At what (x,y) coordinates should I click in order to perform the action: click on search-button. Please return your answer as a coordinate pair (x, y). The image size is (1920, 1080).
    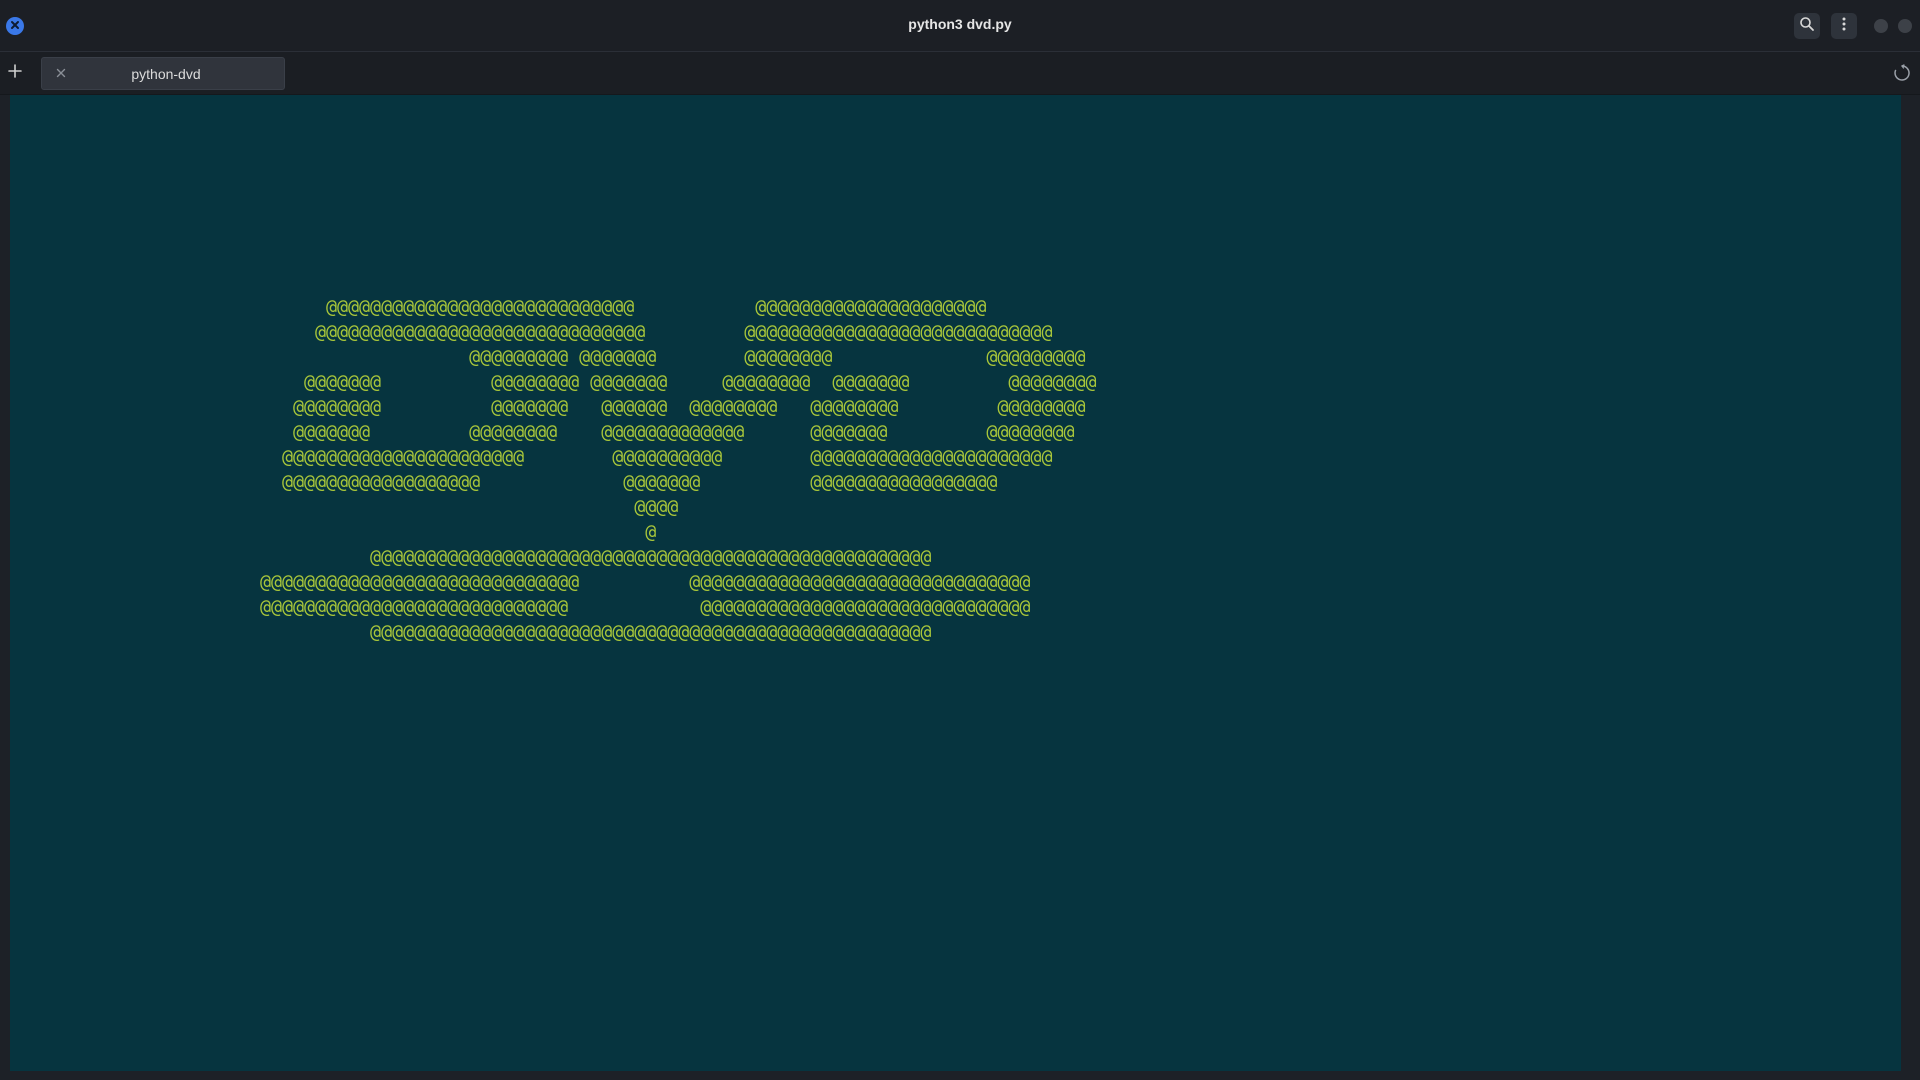
    Looking at the image, I should click on (1807, 26).